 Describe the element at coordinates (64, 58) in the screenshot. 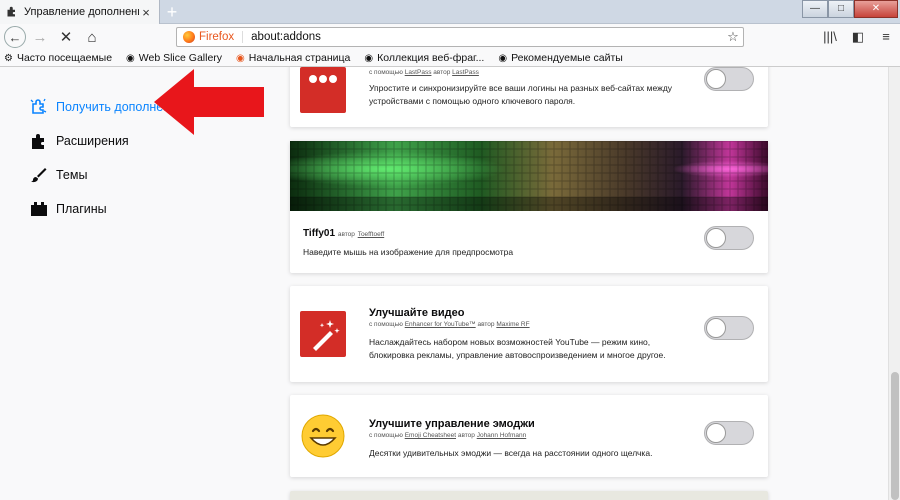

I see `bookmark-label: Часто посещаемые` at that location.